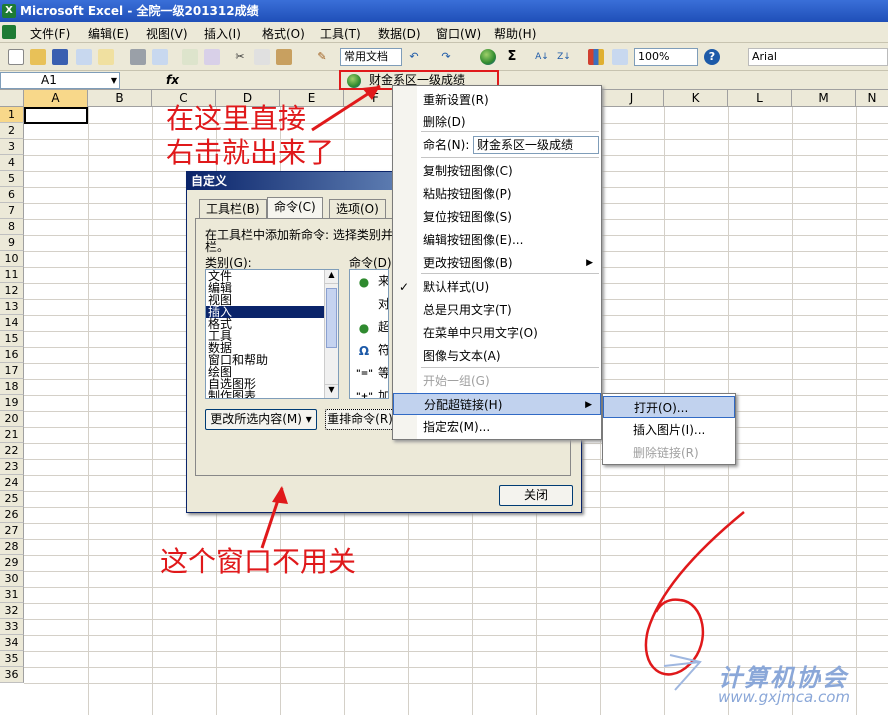 The width and height of the screenshot is (888, 715). Describe the element at coordinates (694, 593) in the screenshot. I see `scribble-six-drawing` at that location.